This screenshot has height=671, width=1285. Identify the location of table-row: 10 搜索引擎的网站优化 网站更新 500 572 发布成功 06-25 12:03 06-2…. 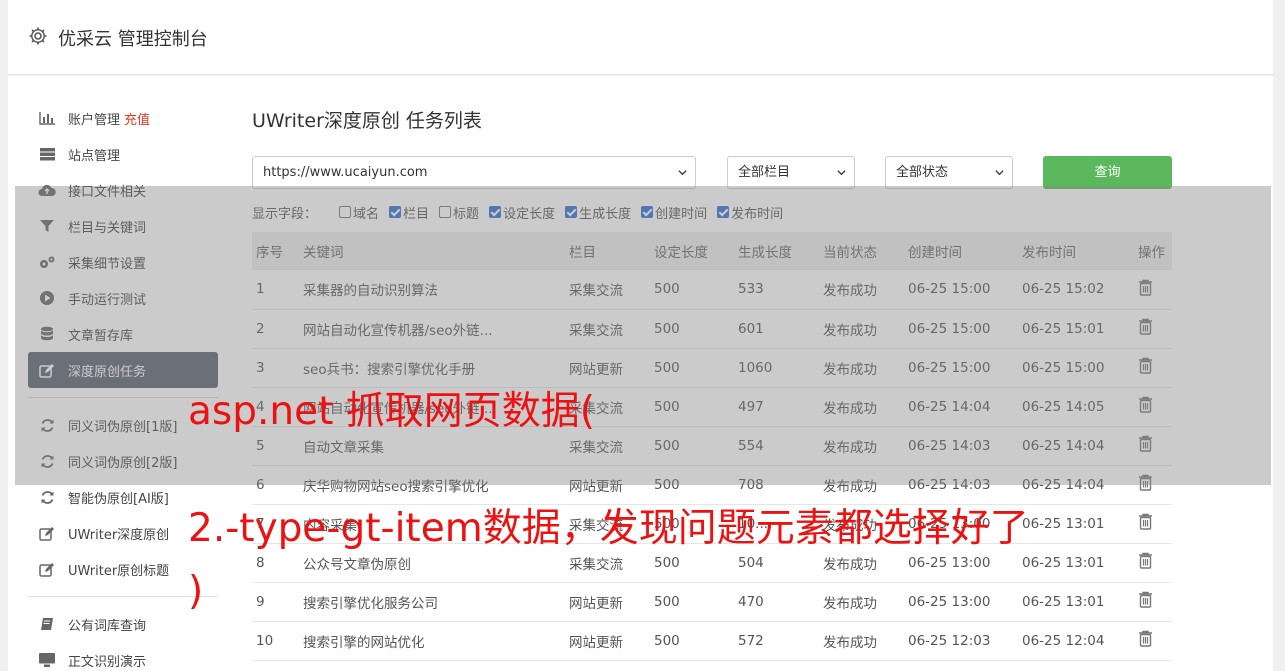
(712, 641).